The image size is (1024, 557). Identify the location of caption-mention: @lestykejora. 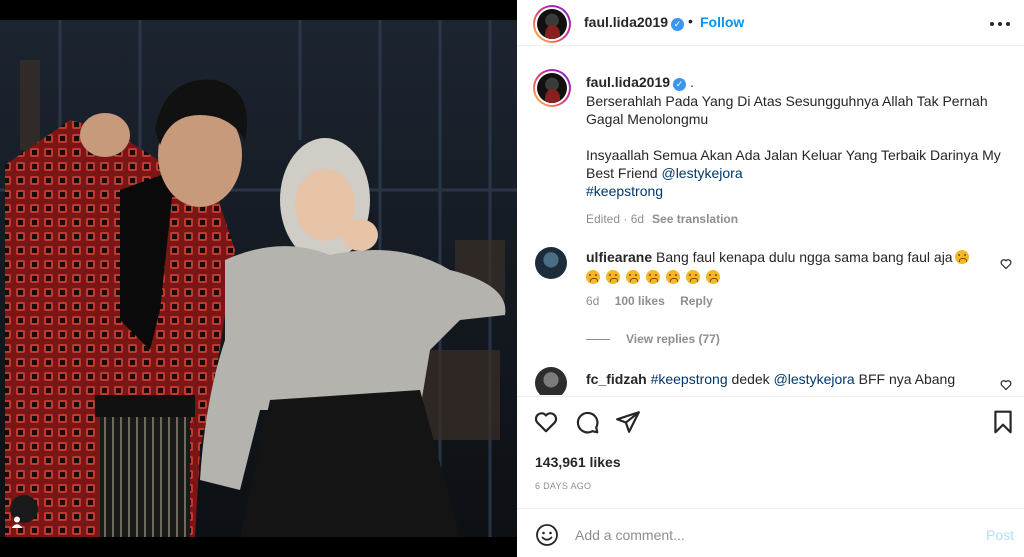
(701, 173).